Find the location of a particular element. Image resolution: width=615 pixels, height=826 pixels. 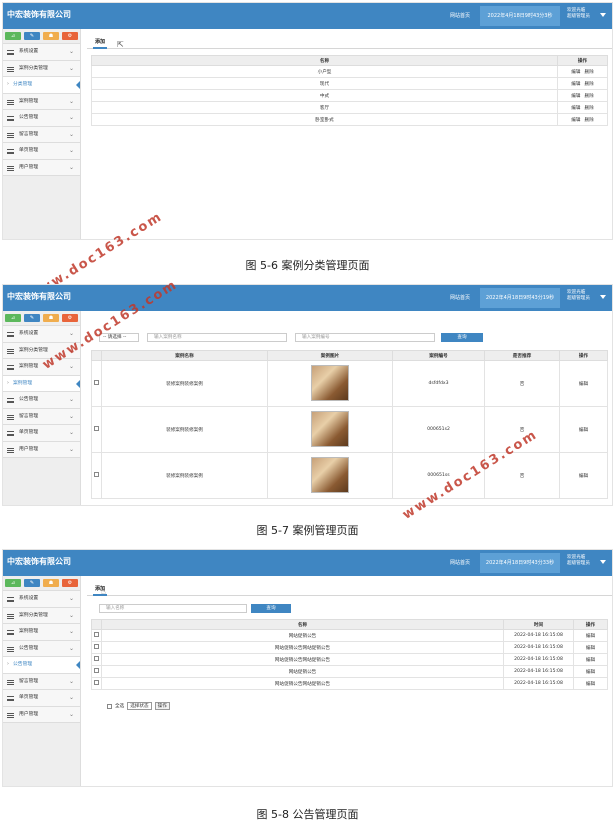

quick-buttons: ⊿ ✎ ☗ ⚙ is located at coordinates (41, 583).